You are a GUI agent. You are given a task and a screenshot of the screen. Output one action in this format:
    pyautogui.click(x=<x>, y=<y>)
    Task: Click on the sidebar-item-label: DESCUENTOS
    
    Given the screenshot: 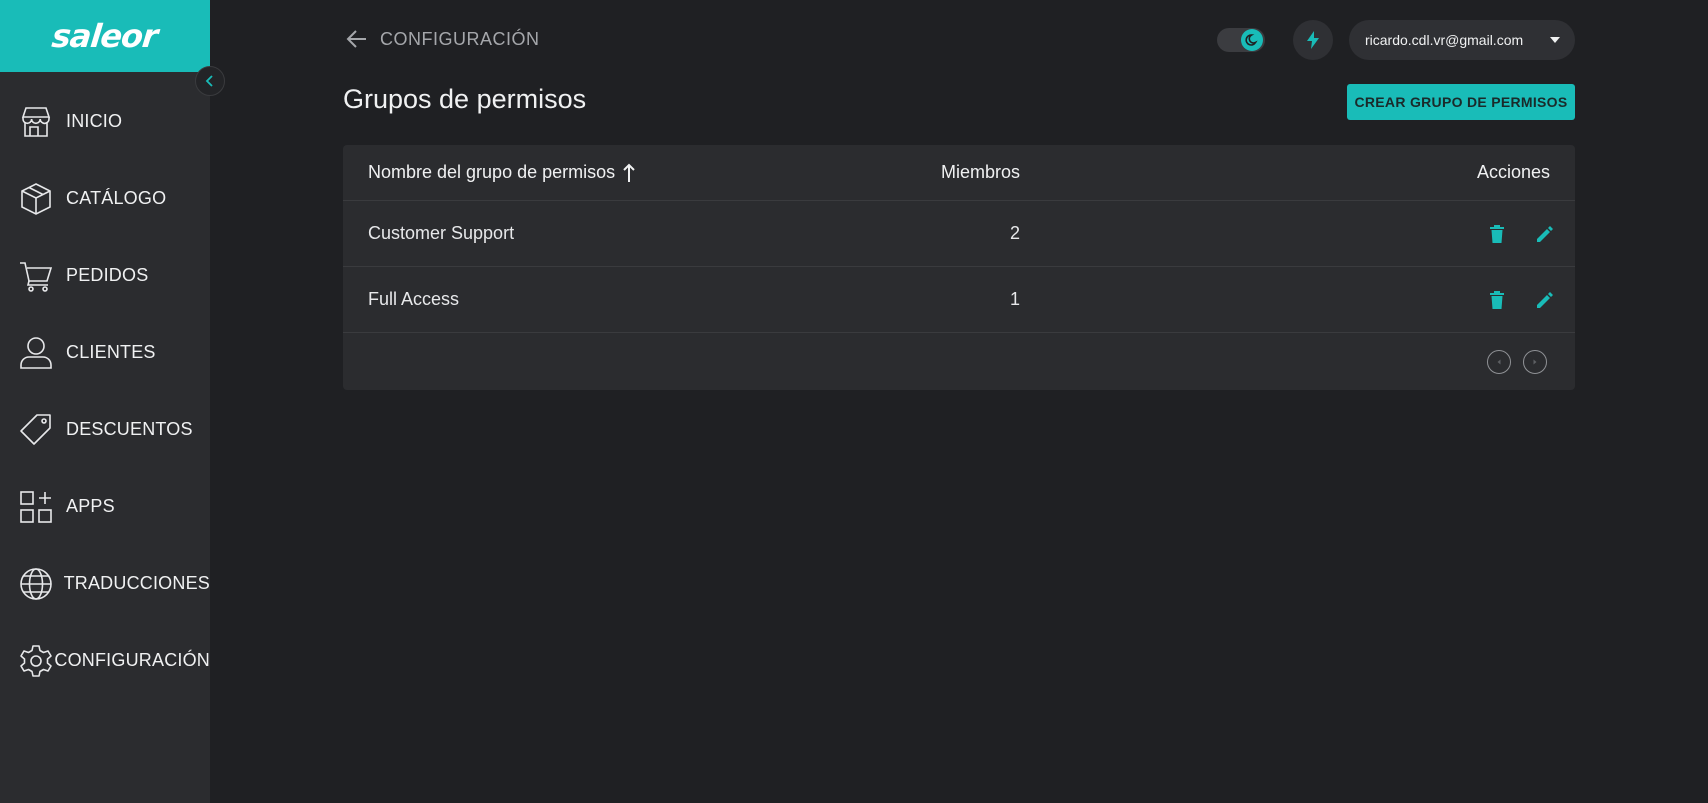 What is the action you would take?
    pyautogui.click(x=129, y=429)
    